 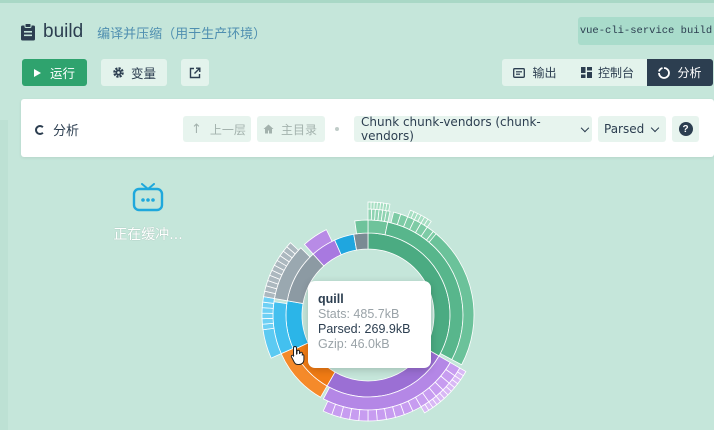 I want to click on tooltip-stats: Stats: 485.7kB, so click(x=359, y=314).